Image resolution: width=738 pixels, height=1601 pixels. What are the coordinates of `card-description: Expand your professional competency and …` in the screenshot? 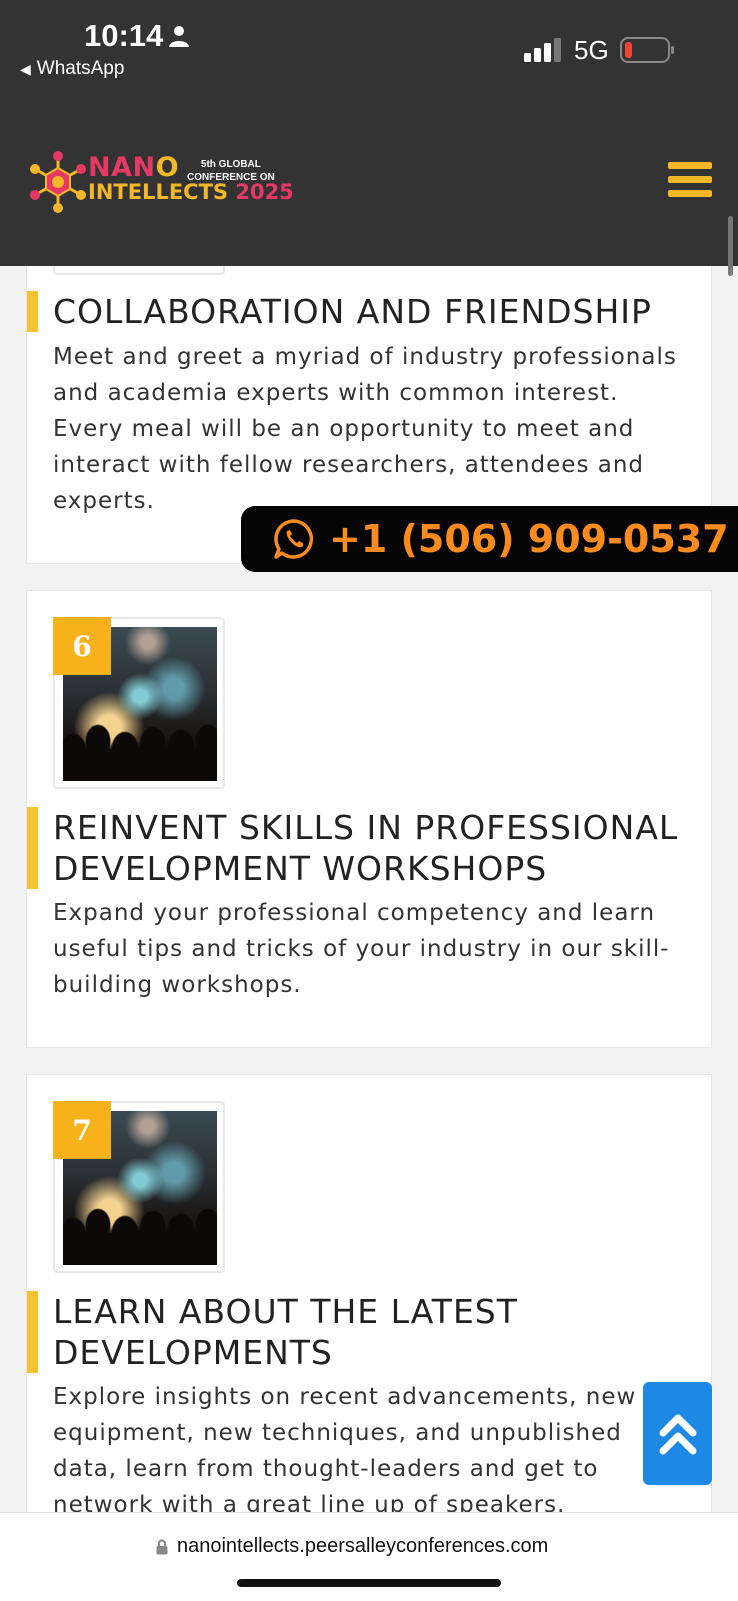 It's located at (361, 949).